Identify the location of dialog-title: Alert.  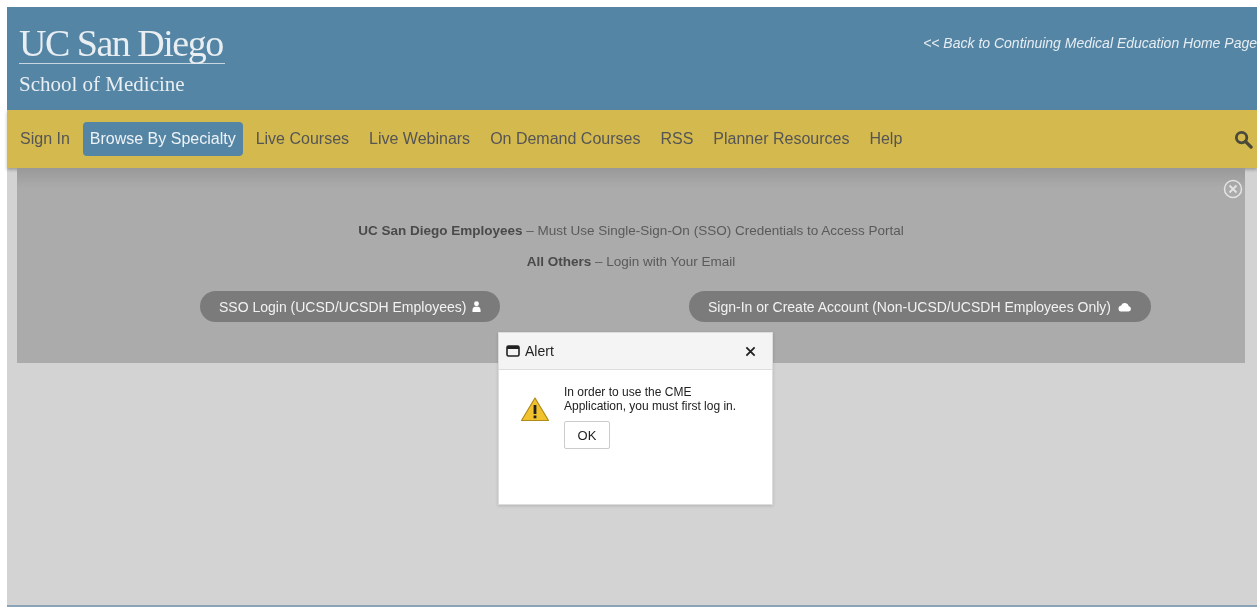
(540, 351).